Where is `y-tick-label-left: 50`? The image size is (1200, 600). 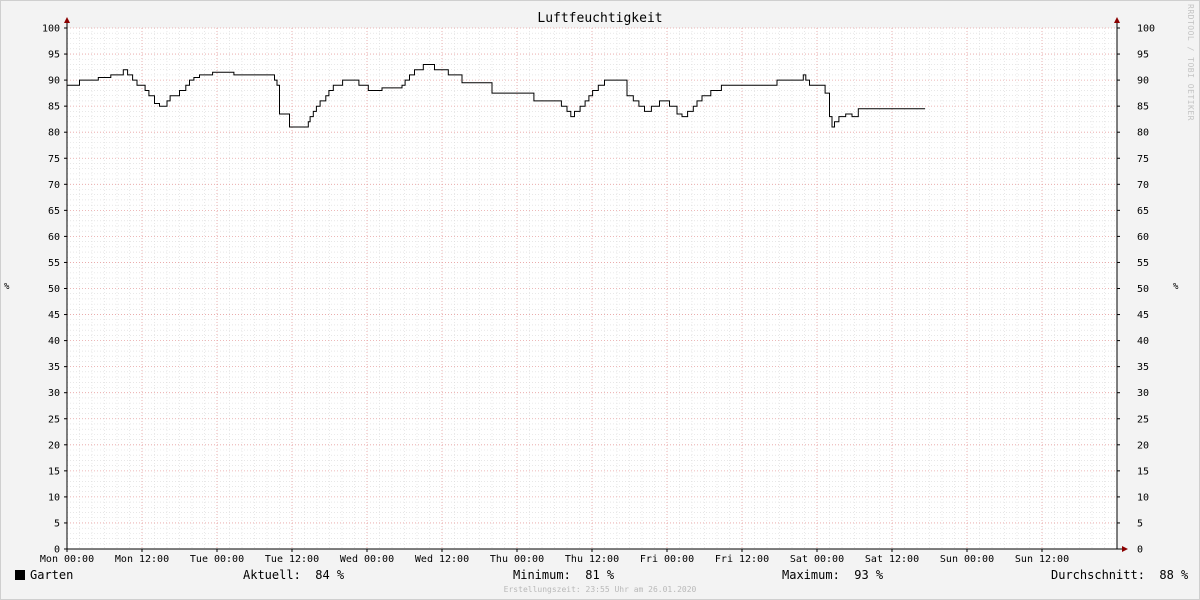 y-tick-label-left: 50 is located at coordinates (54, 289).